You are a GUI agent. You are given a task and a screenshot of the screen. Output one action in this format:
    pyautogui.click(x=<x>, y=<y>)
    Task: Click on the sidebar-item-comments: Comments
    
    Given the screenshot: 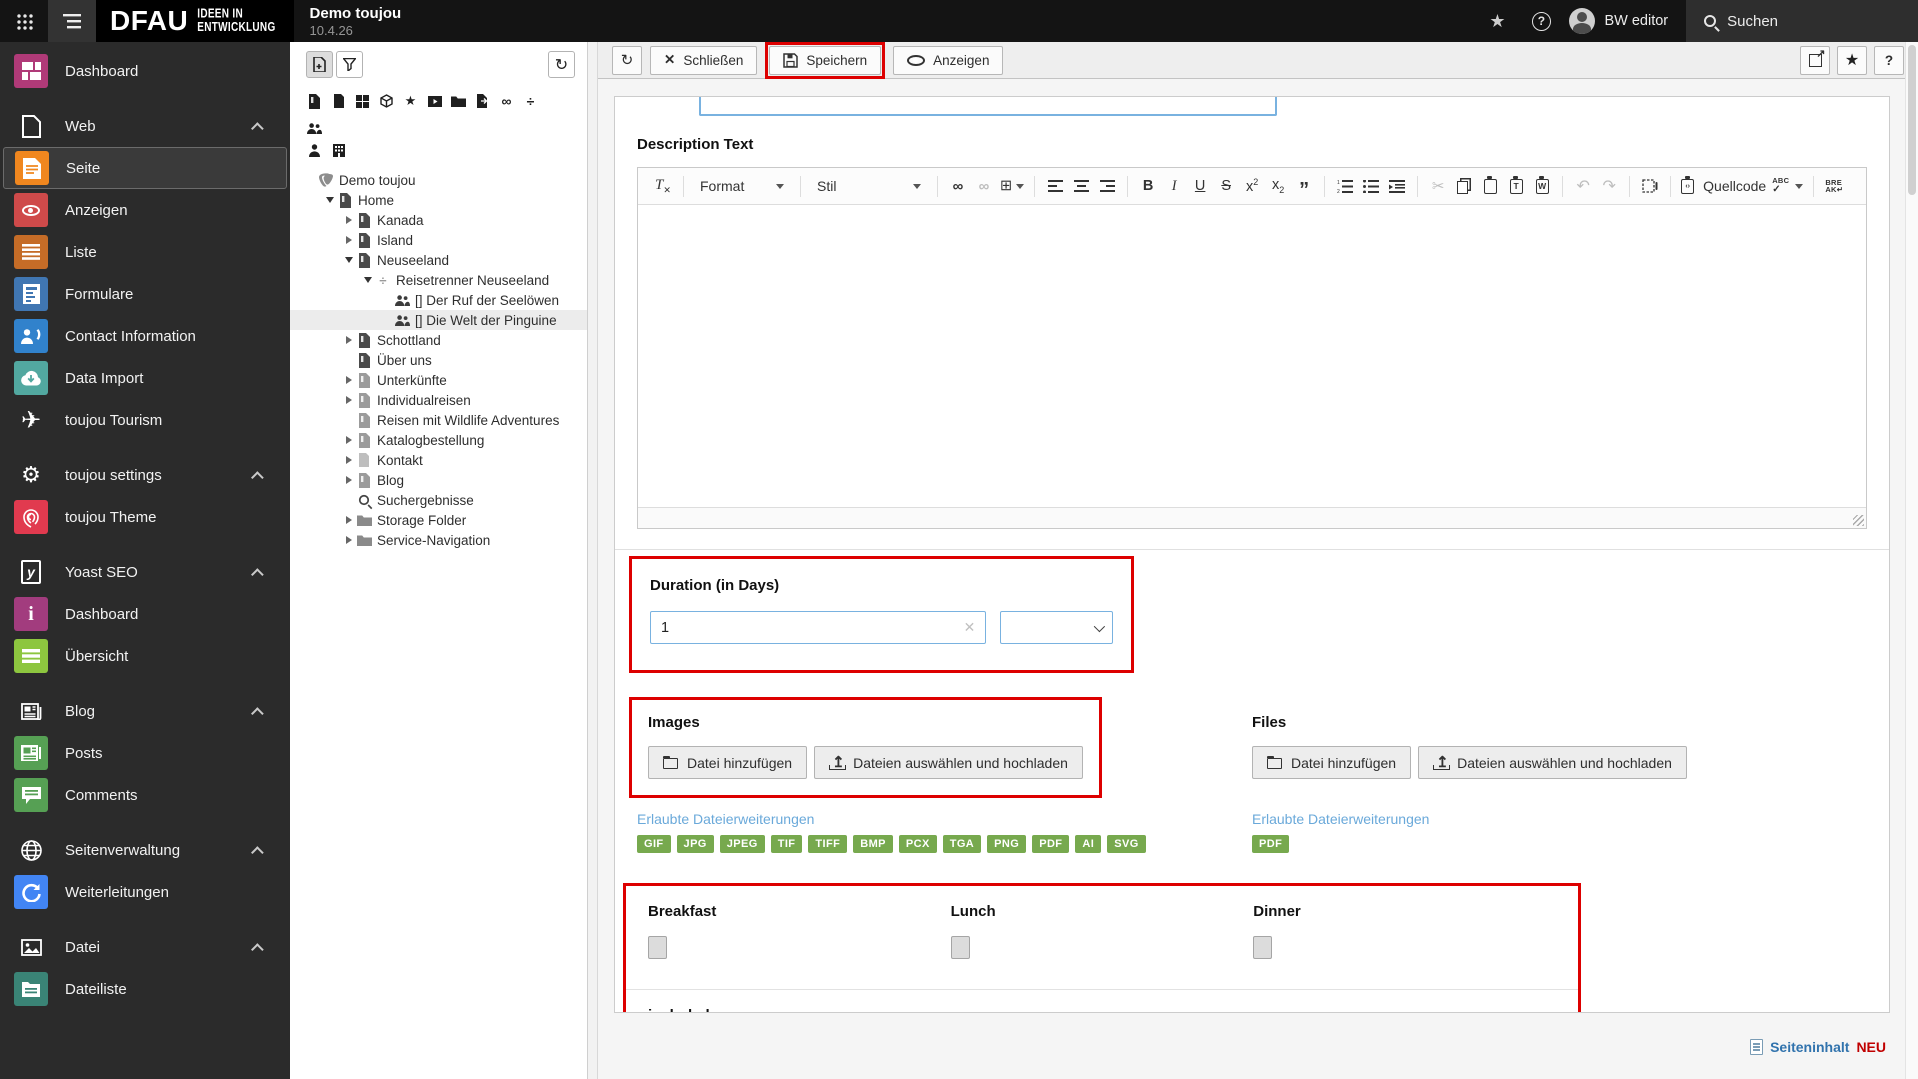 What is the action you would take?
    pyautogui.click(x=145, y=795)
    